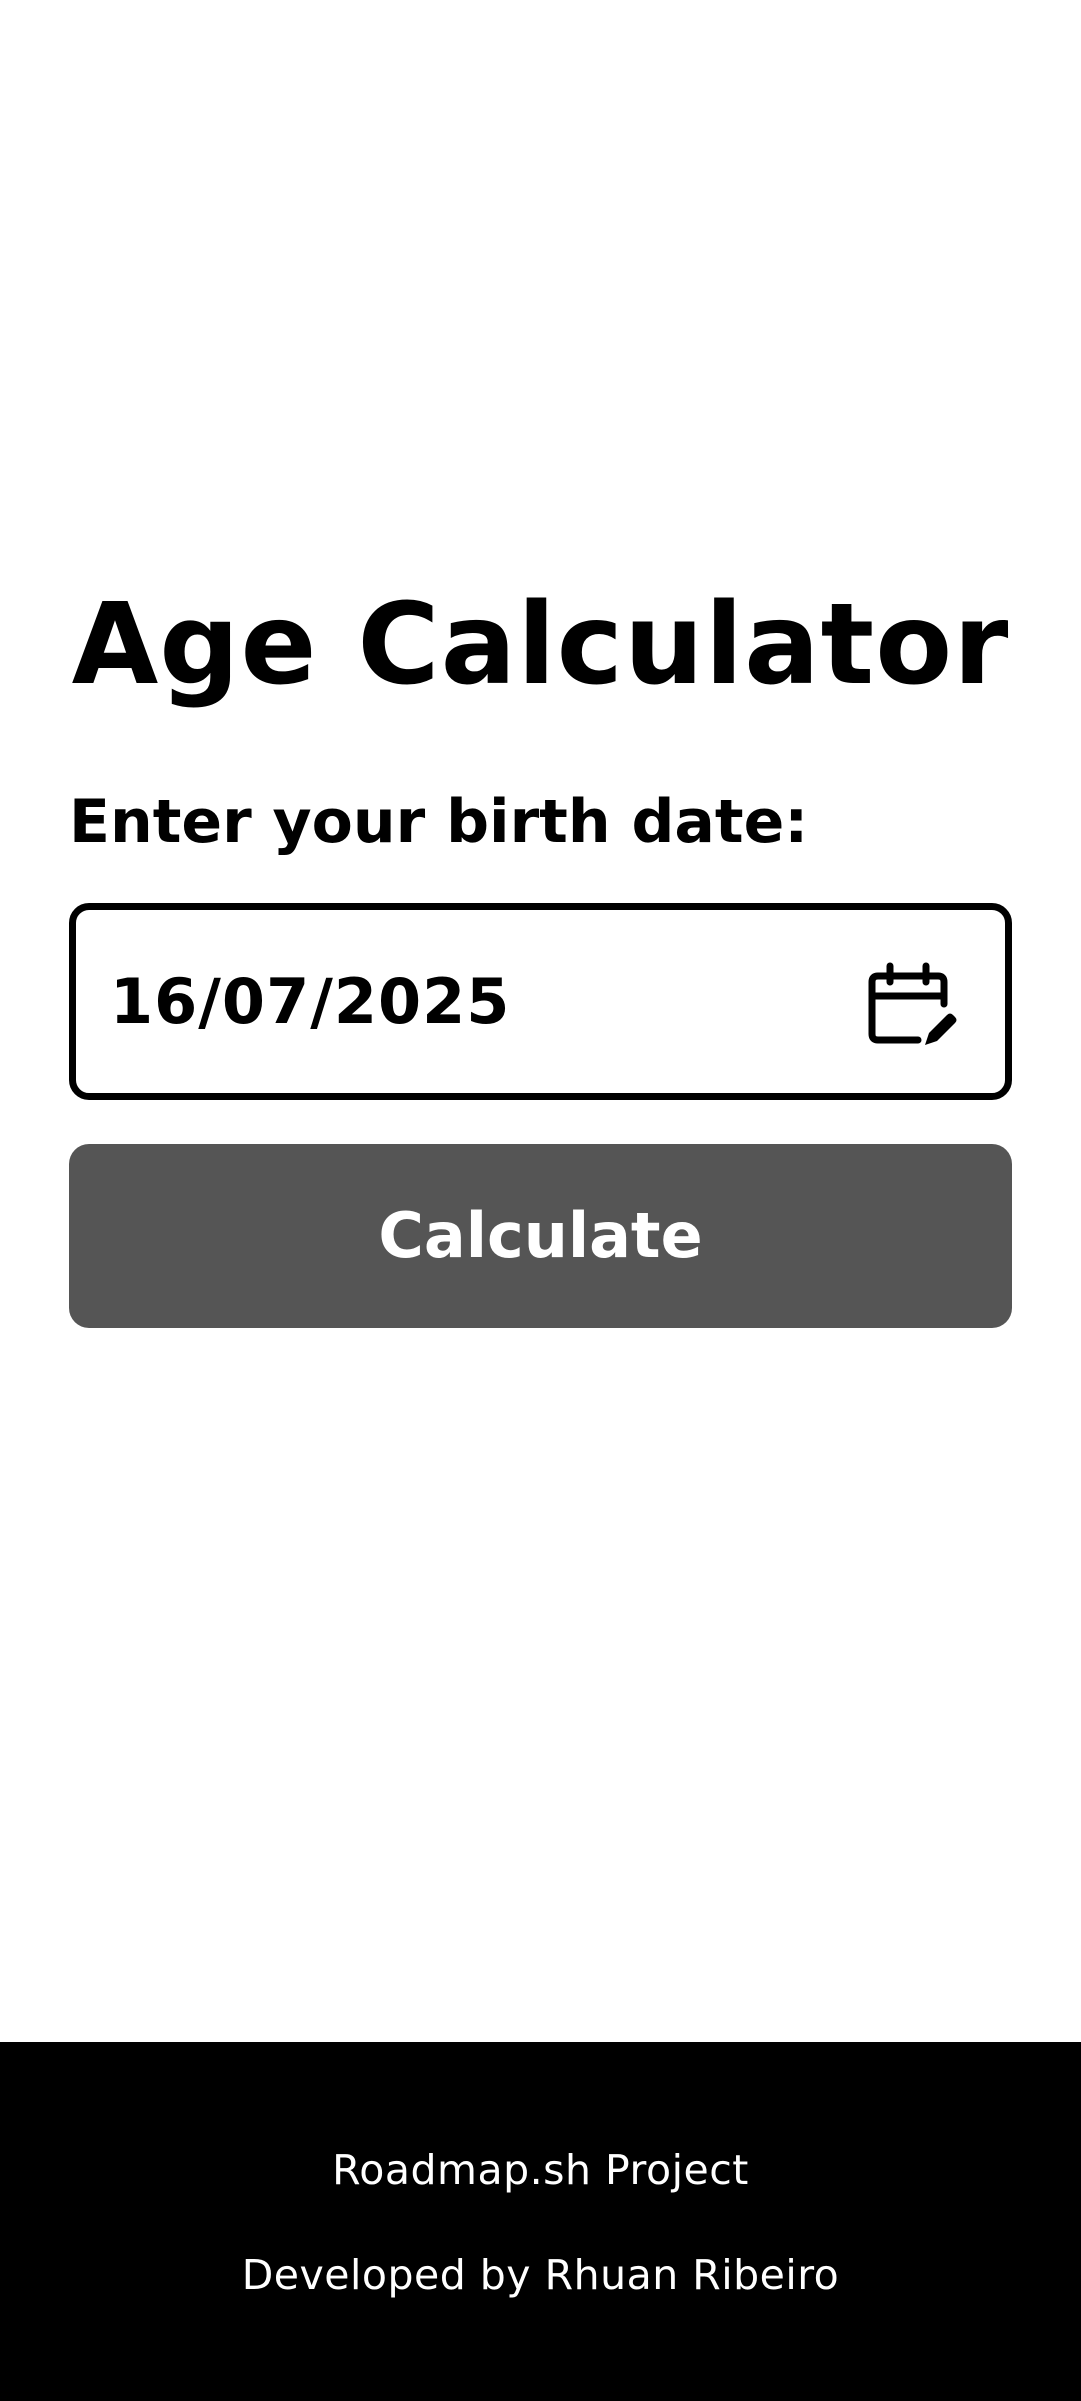  Describe the element at coordinates (540, 2170) in the screenshot. I see `footer-project-text: Roadmap.sh Project` at that location.